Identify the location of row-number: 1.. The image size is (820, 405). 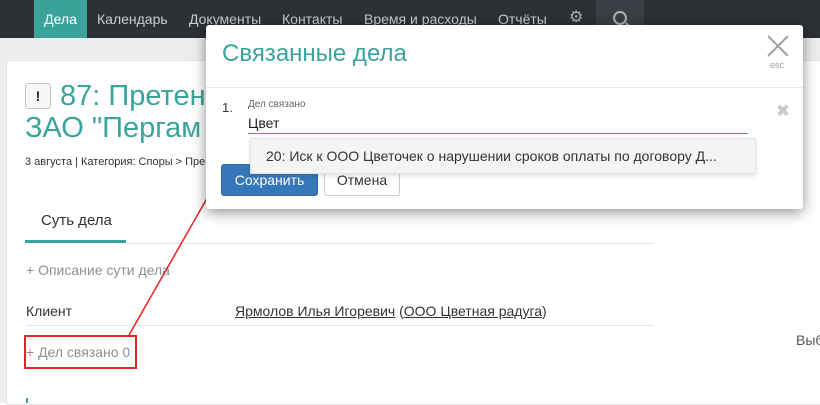
(227, 107).